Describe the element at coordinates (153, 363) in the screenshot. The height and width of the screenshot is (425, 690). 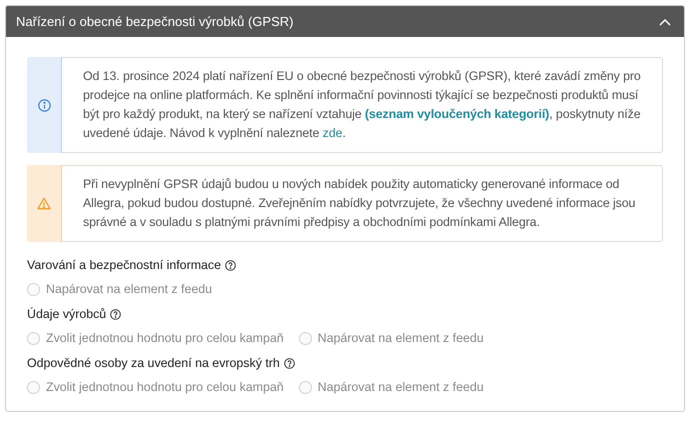
I see `field-label: Odpovědné osoby za uvedení na evropský trh` at that location.